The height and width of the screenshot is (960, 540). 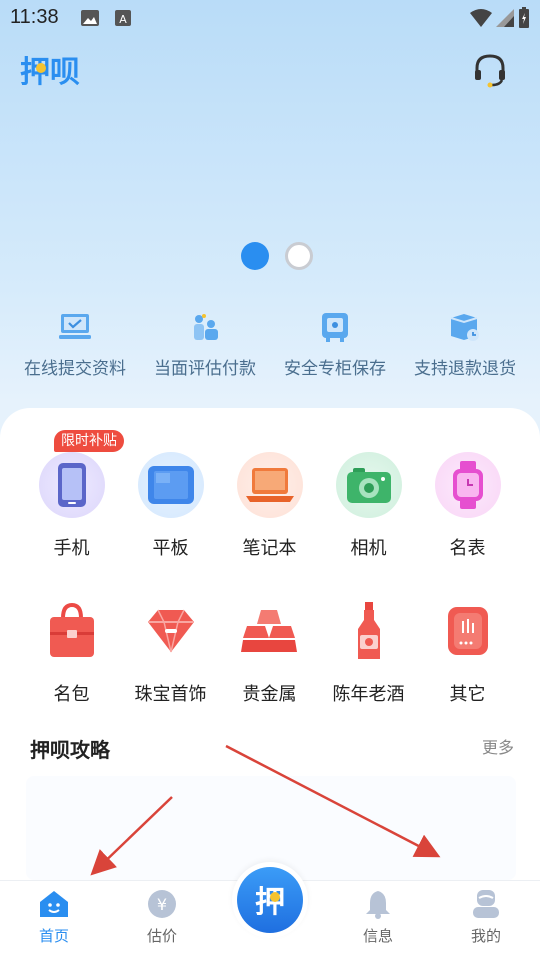 I want to click on category-label: 其它, so click(x=467, y=694).